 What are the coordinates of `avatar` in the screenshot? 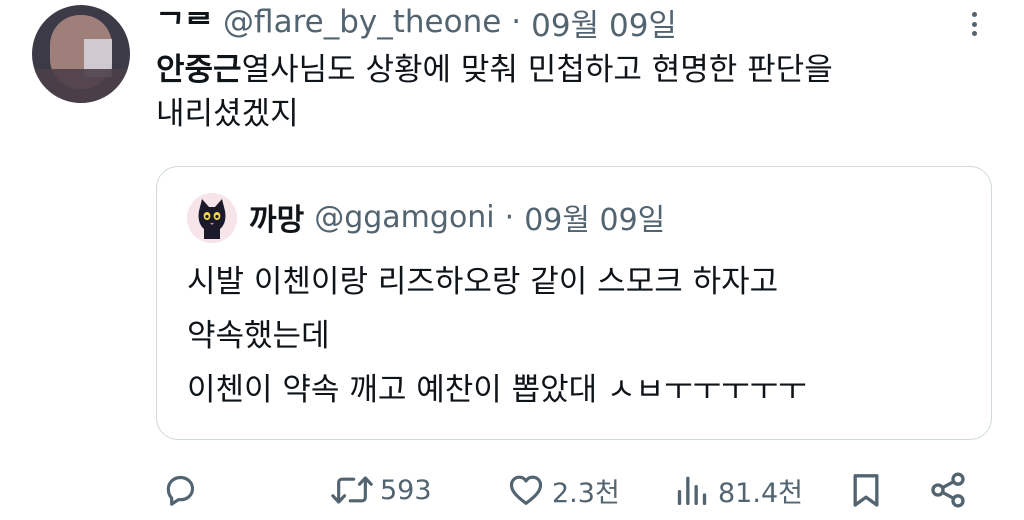 It's located at (81, 54).